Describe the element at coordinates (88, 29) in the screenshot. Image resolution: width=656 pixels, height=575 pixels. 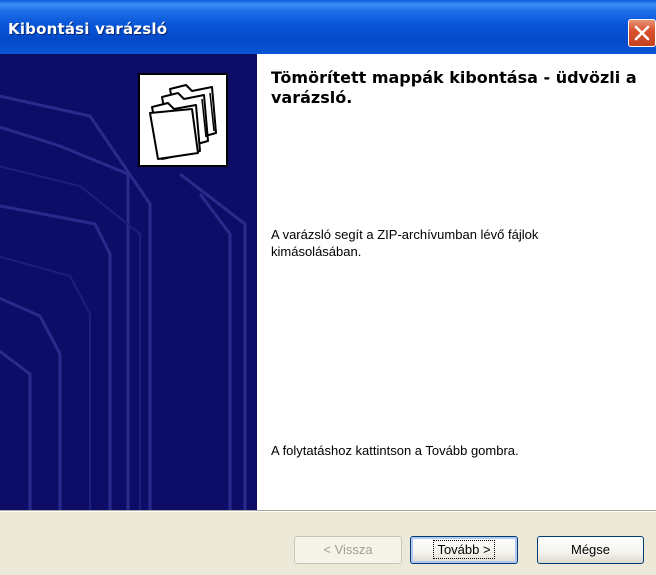
I see `window-title: Kibontási varázsló` at that location.